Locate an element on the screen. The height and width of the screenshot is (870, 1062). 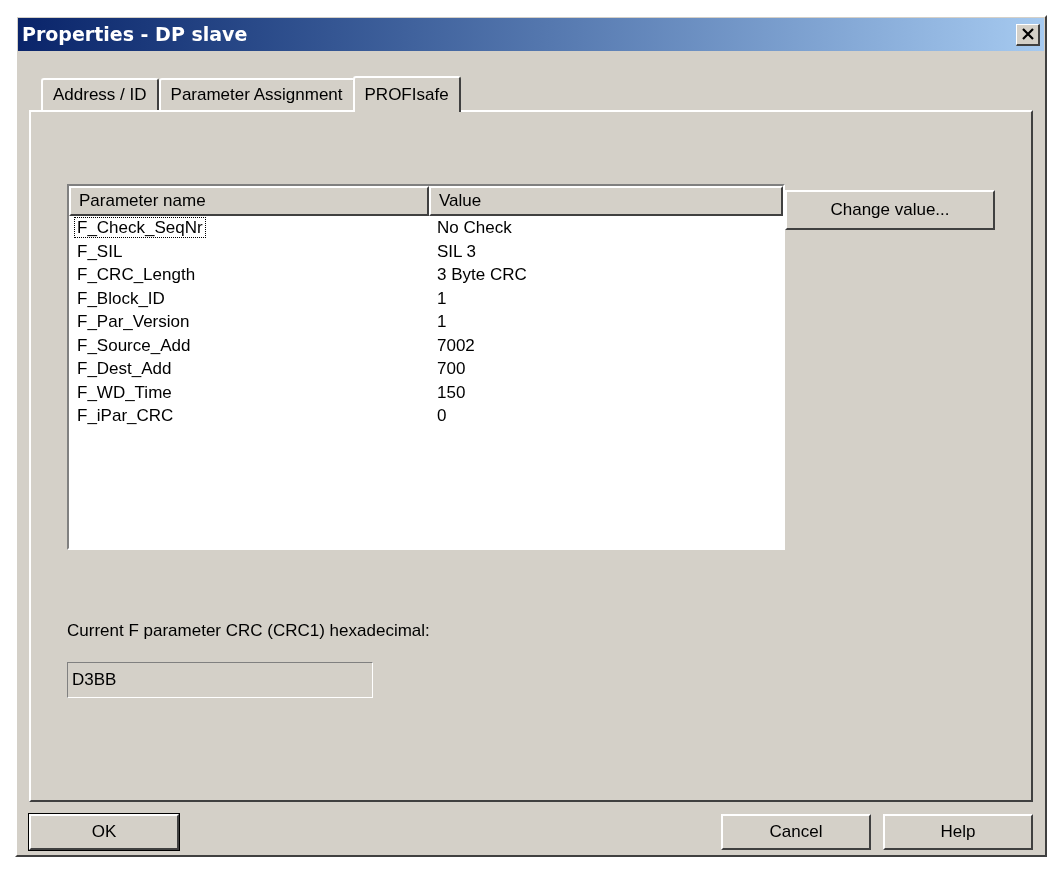
tab: Parameter Assignment is located at coordinates (256, 94).